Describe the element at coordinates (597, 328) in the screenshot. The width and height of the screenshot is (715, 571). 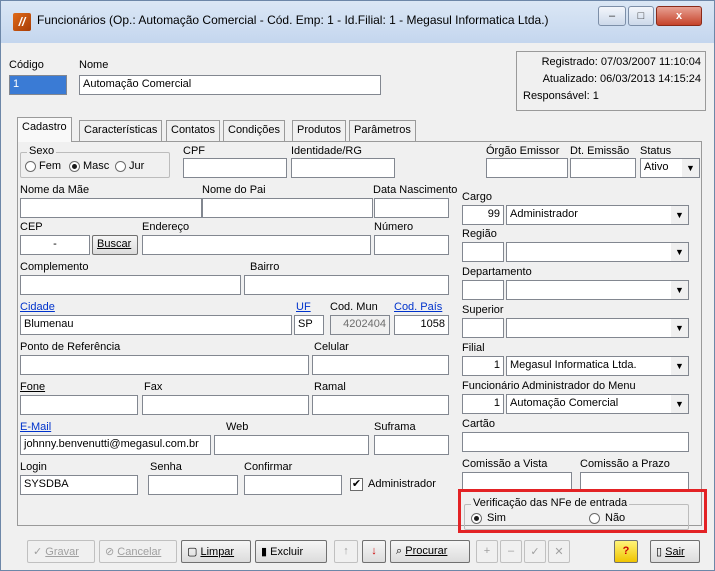
I see `superior-select: ▼` at that location.